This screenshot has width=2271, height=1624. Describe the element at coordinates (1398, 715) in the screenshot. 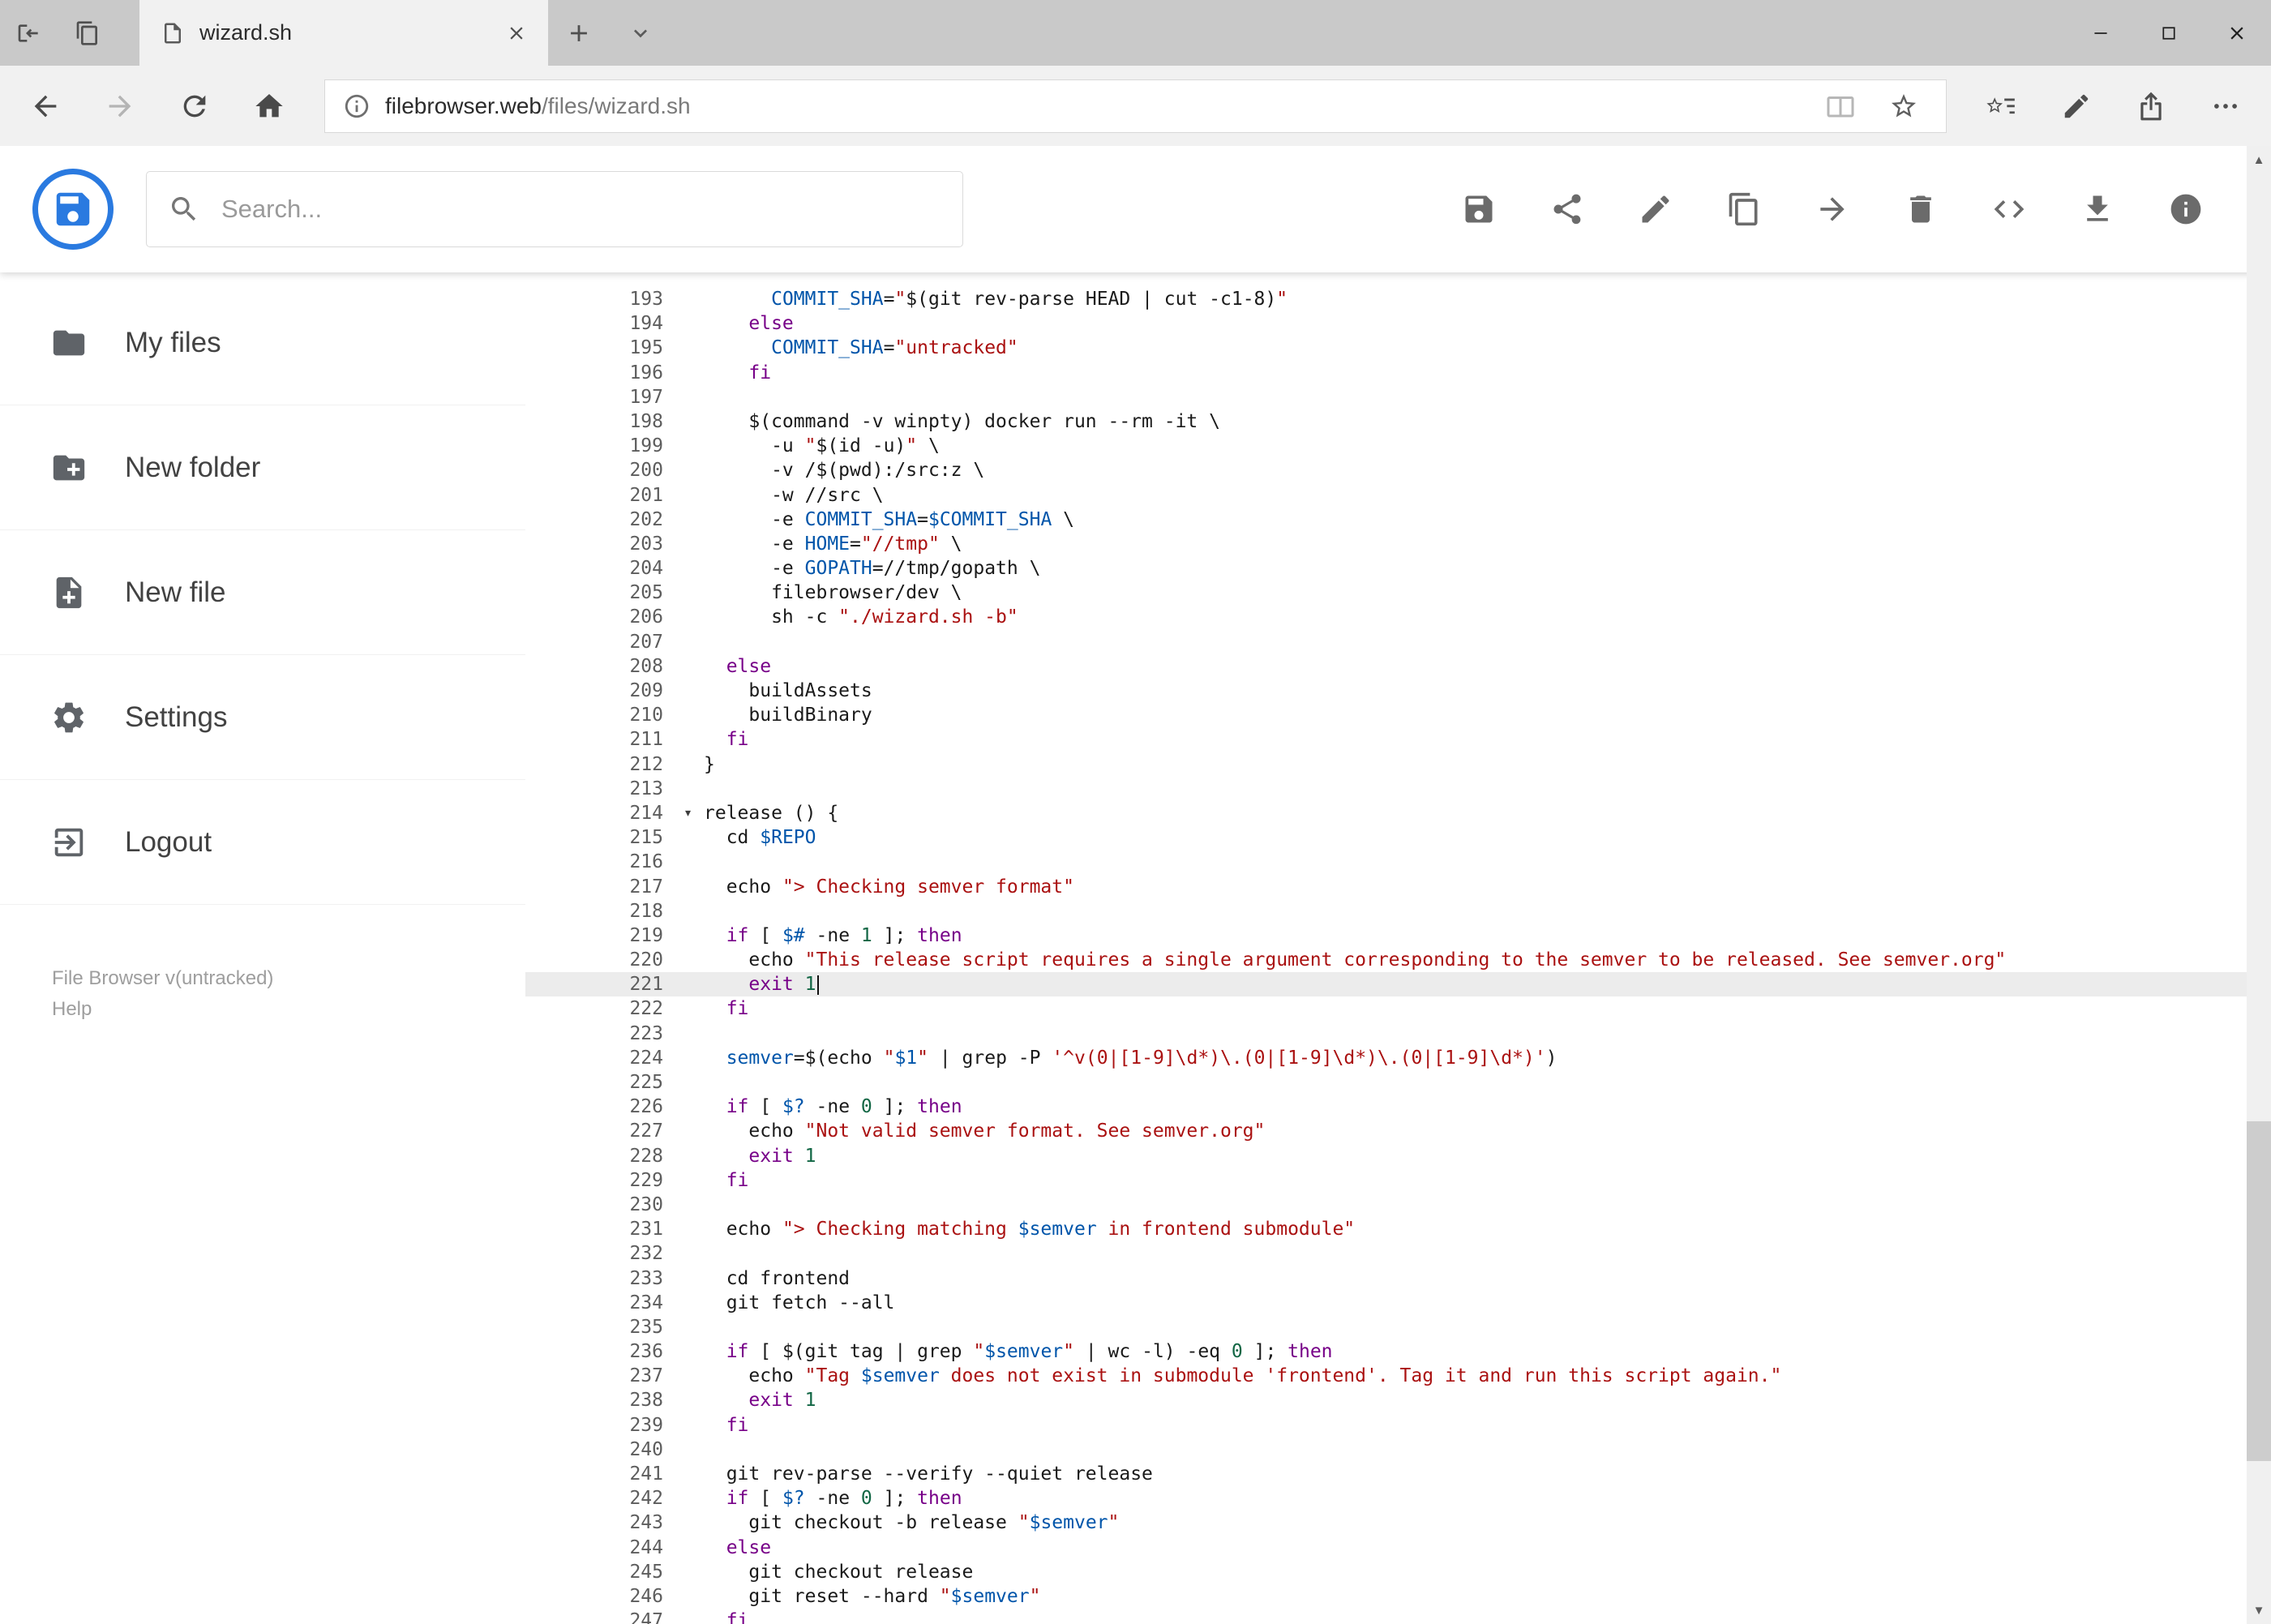

I see `code-row: 210 buildBinary` at that location.